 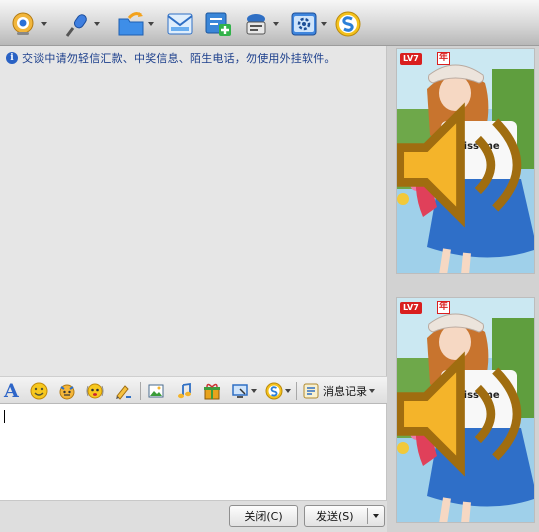 I want to click on webcam-button, so click(x=28, y=24).